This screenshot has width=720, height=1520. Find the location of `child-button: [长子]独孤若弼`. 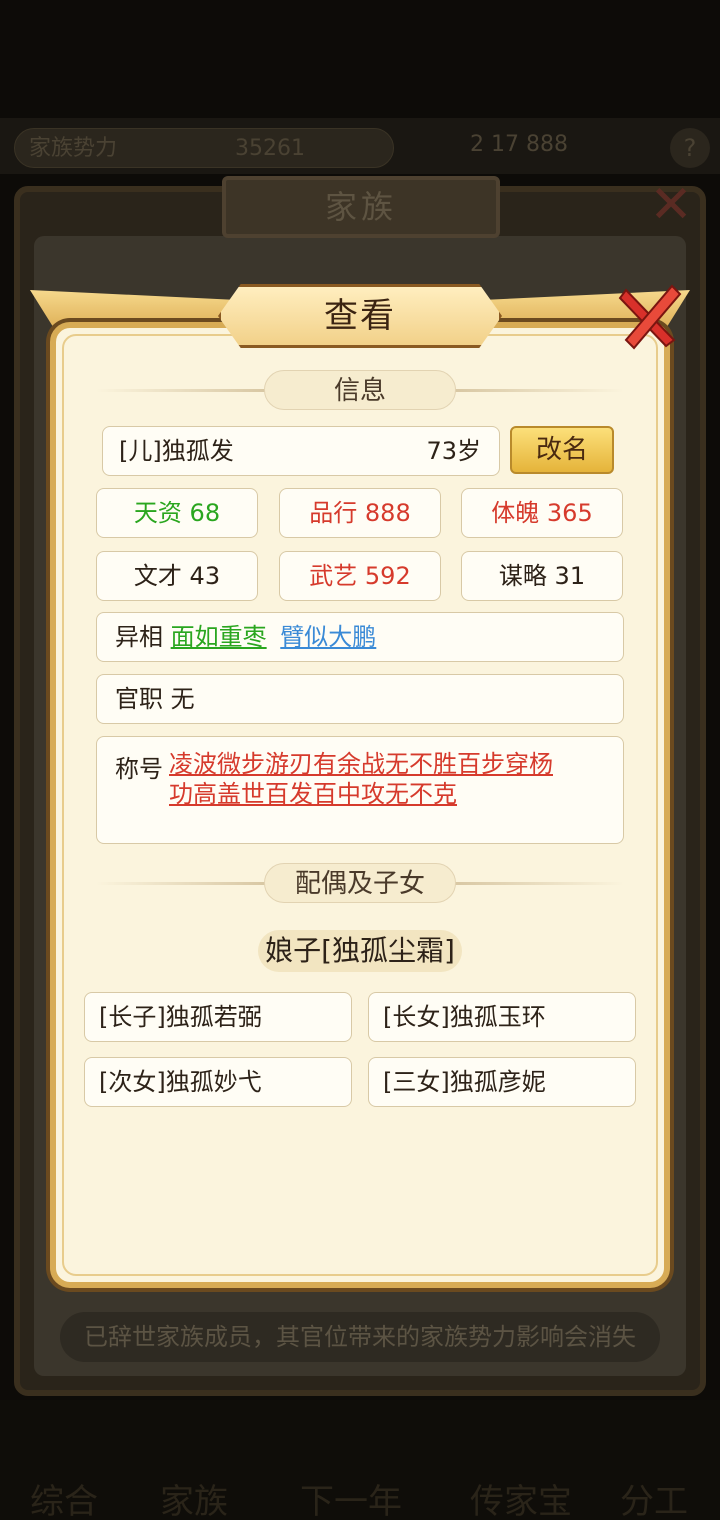

child-button: [长子]独孤若弼 is located at coordinates (218, 1017).